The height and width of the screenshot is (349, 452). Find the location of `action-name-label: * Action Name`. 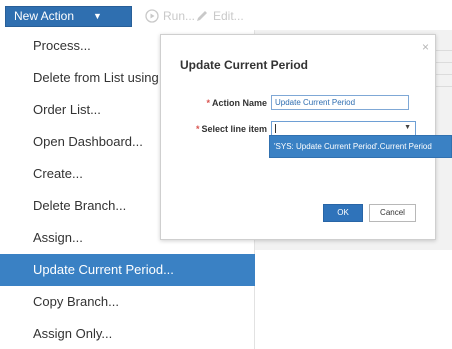

action-name-label: * Action Name is located at coordinates (234, 103).